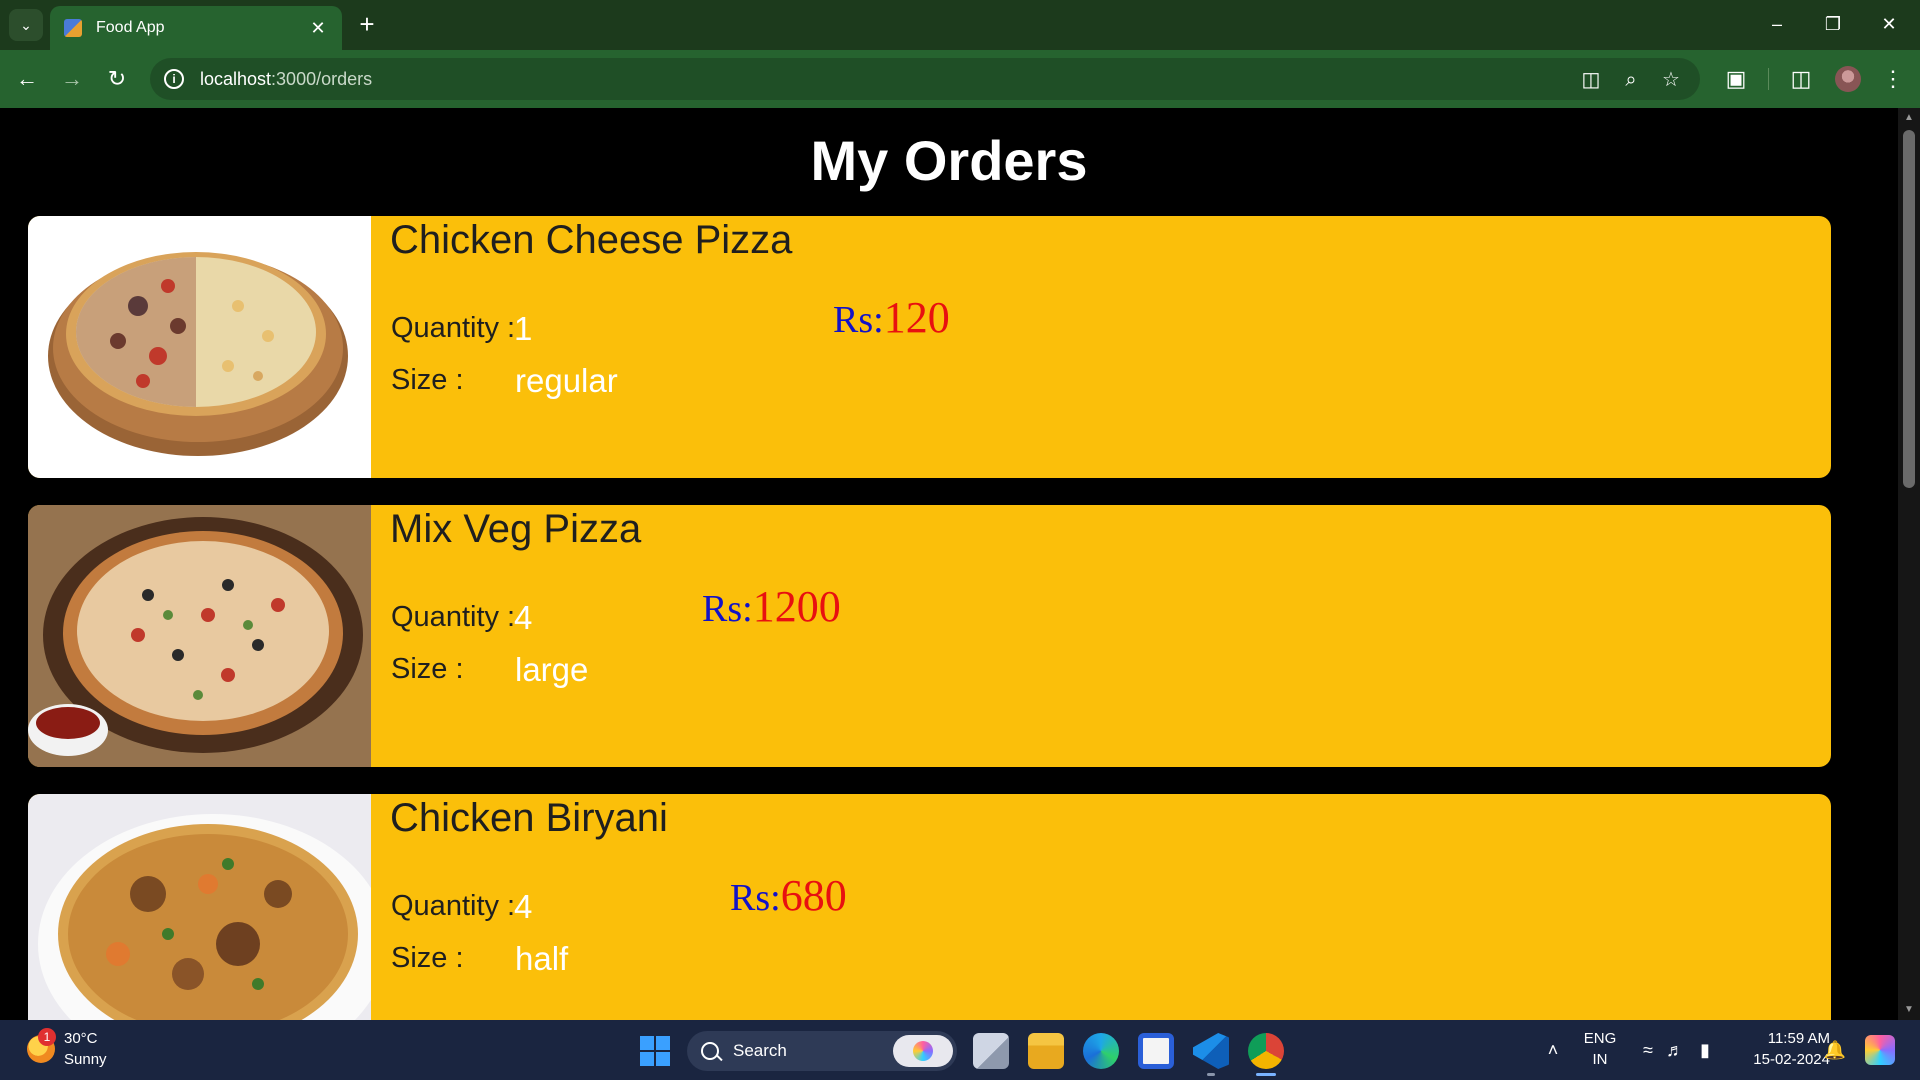 Image resolution: width=1920 pixels, height=1080 pixels. Describe the element at coordinates (591, 240) in the screenshot. I see `order-item-name: Chicken Cheese Pizza` at that location.